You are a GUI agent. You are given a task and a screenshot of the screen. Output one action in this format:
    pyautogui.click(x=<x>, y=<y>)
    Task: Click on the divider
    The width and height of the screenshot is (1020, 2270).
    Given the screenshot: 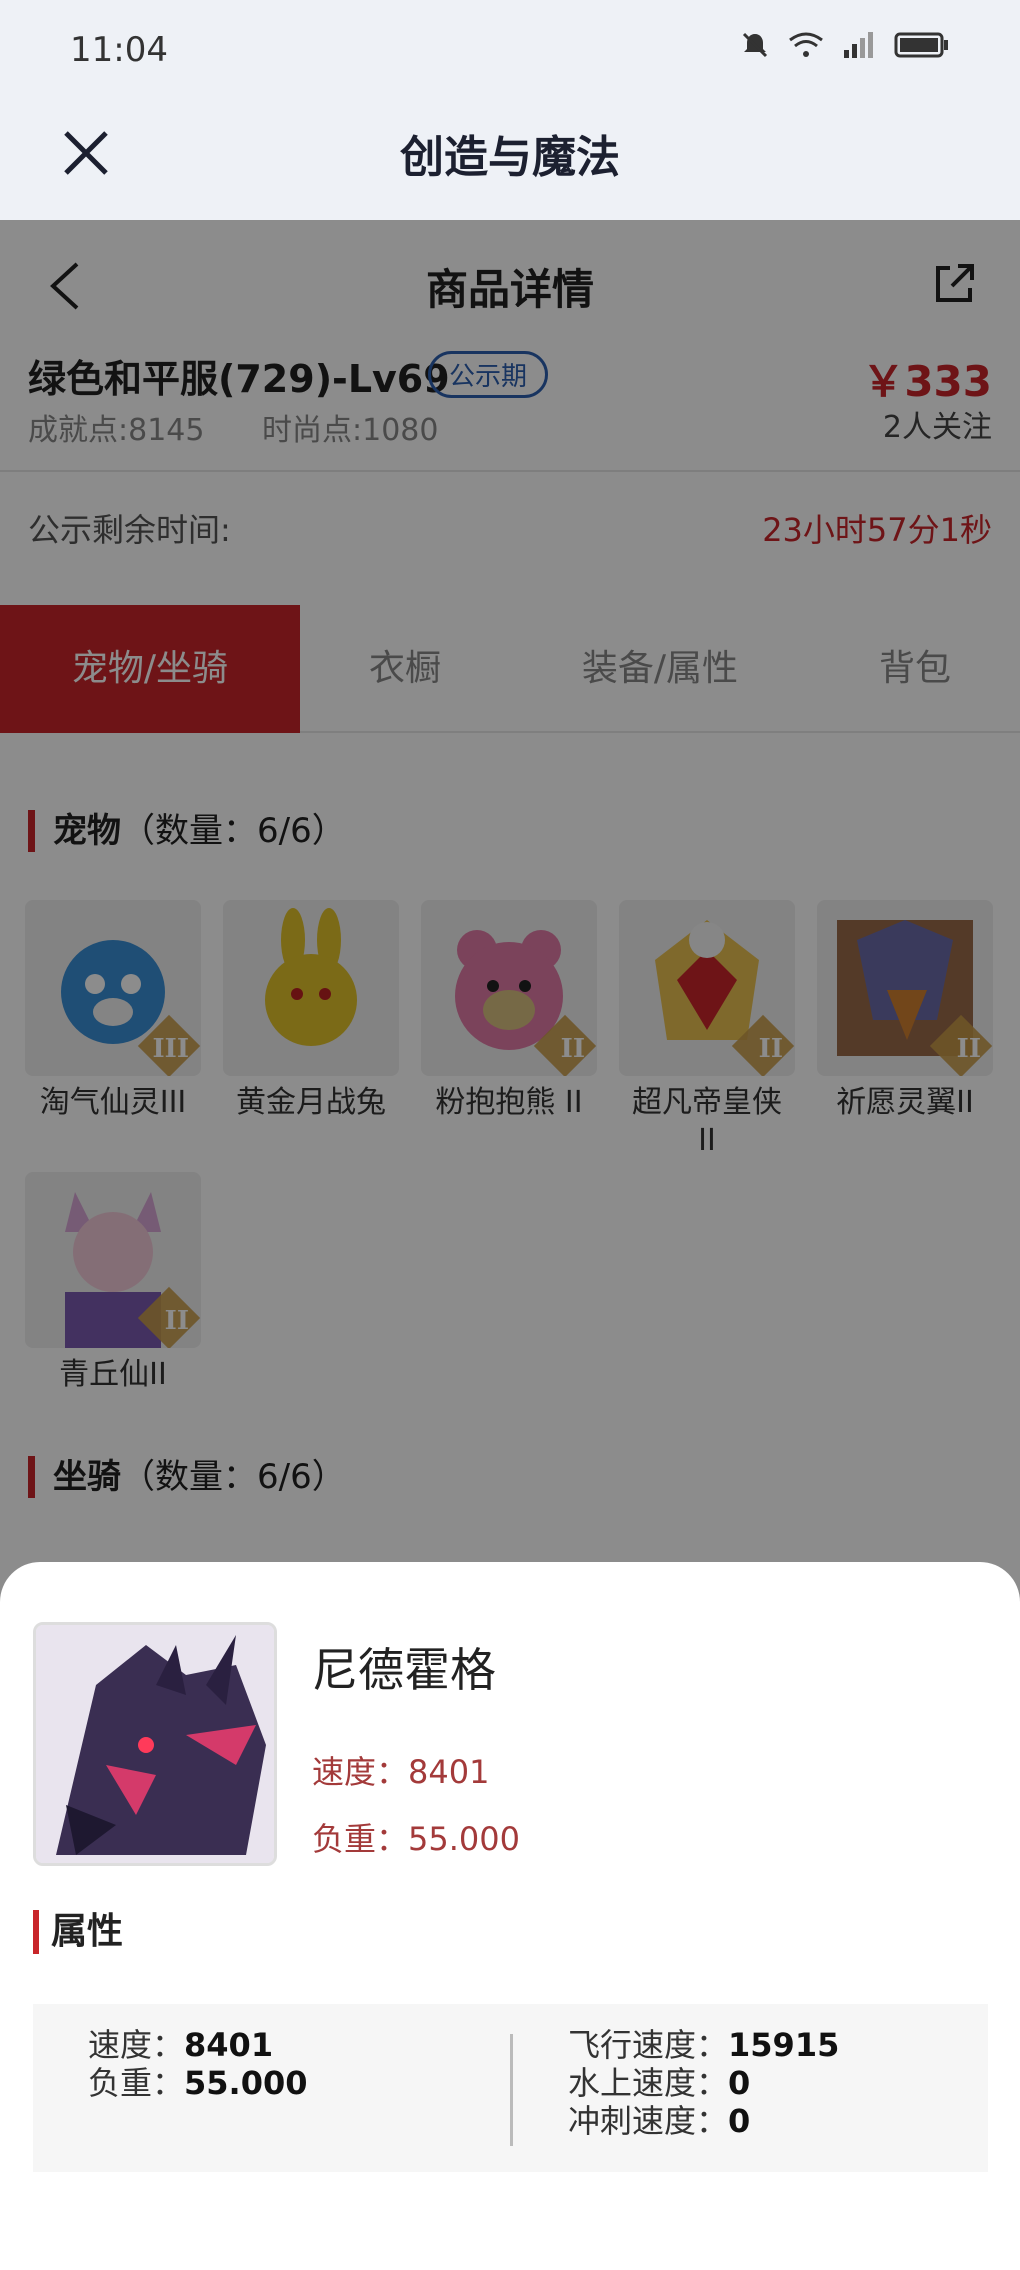 What is the action you would take?
    pyautogui.click(x=511, y=2090)
    